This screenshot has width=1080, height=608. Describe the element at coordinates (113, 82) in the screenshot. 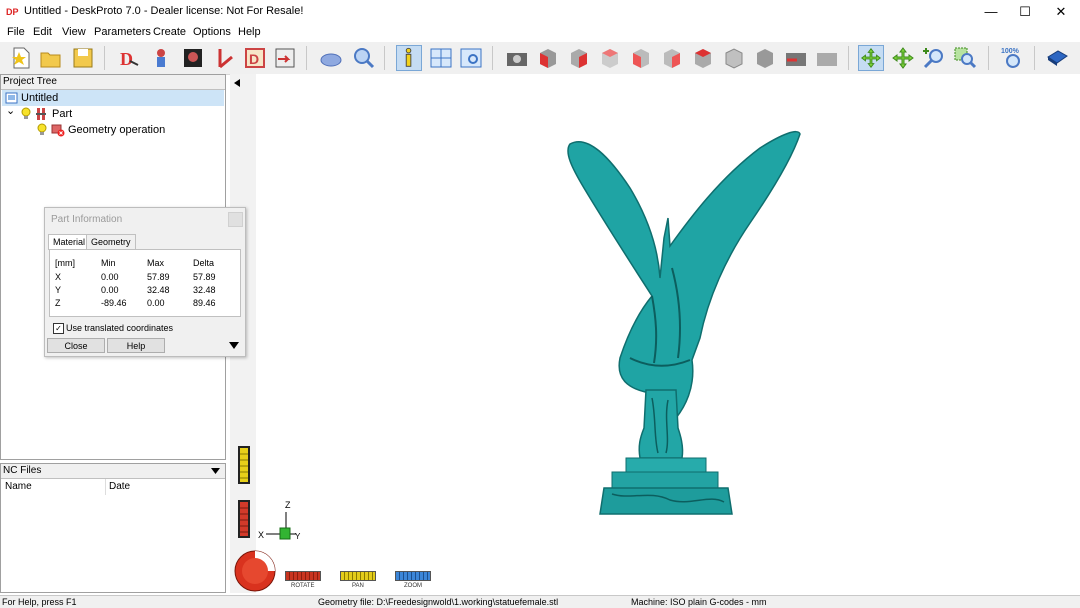

I see `project-tree-header: Project Tree` at that location.